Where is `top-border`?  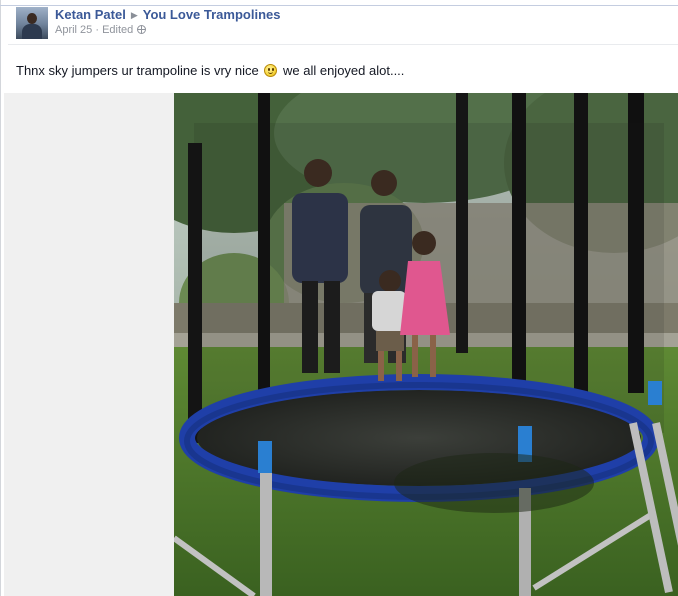
top-border is located at coordinates (339, 5).